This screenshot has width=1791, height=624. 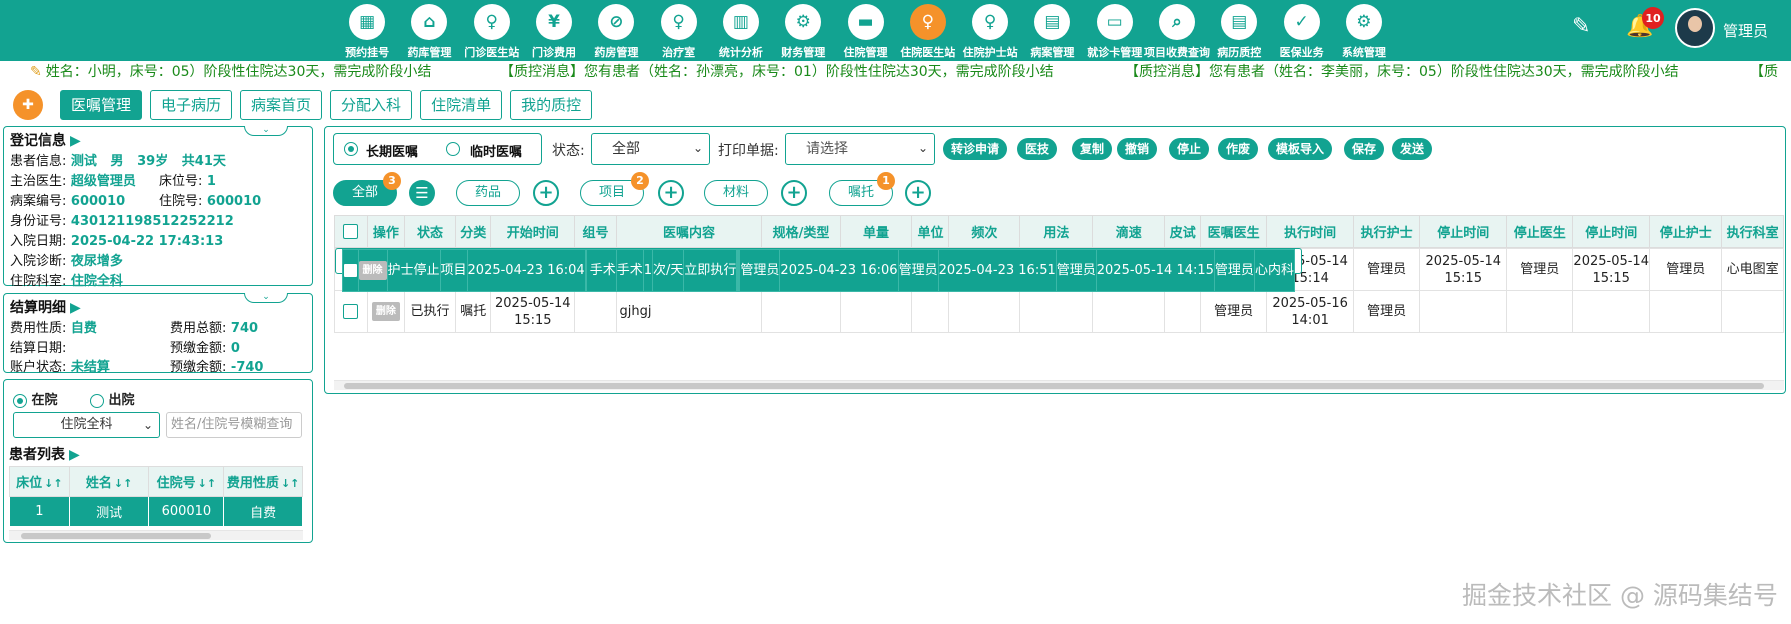 What do you see at coordinates (865, 30) in the screenshot?
I see `nav-item-9: ▬ 住院管理` at bounding box center [865, 30].